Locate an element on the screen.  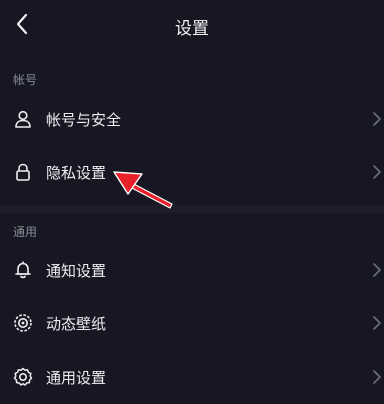
menu-item-account-security: 帐号与安全 is located at coordinates (192, 119).